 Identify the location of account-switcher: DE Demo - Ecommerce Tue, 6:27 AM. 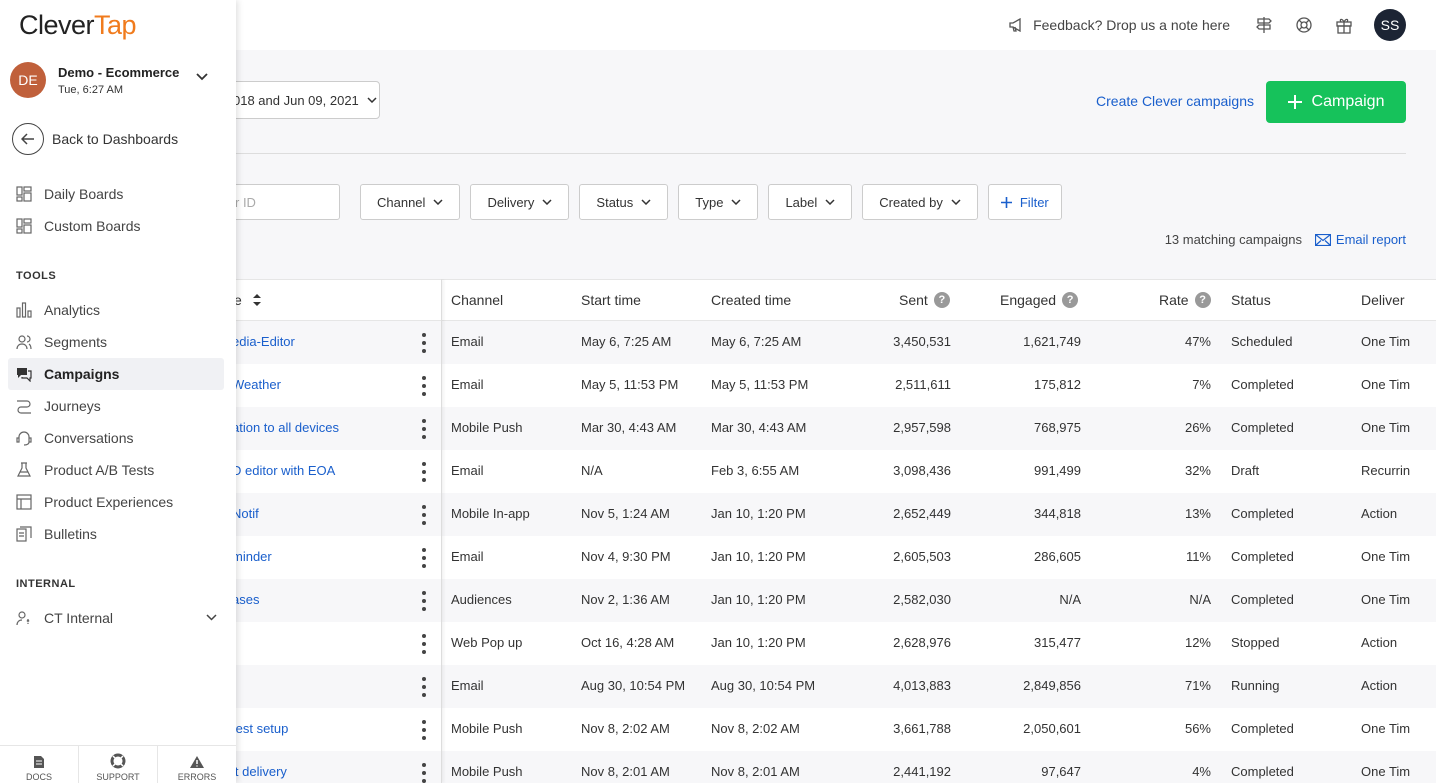
(94, 80).